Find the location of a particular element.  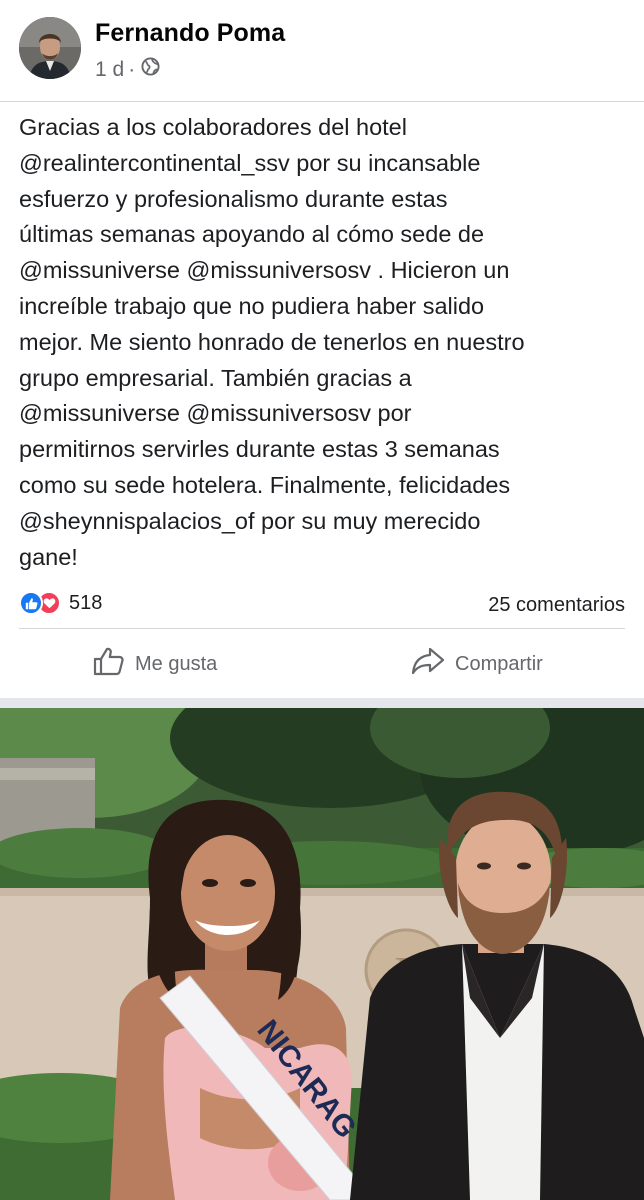

reactions-summary: 518 is located at coordinates (60, 603).